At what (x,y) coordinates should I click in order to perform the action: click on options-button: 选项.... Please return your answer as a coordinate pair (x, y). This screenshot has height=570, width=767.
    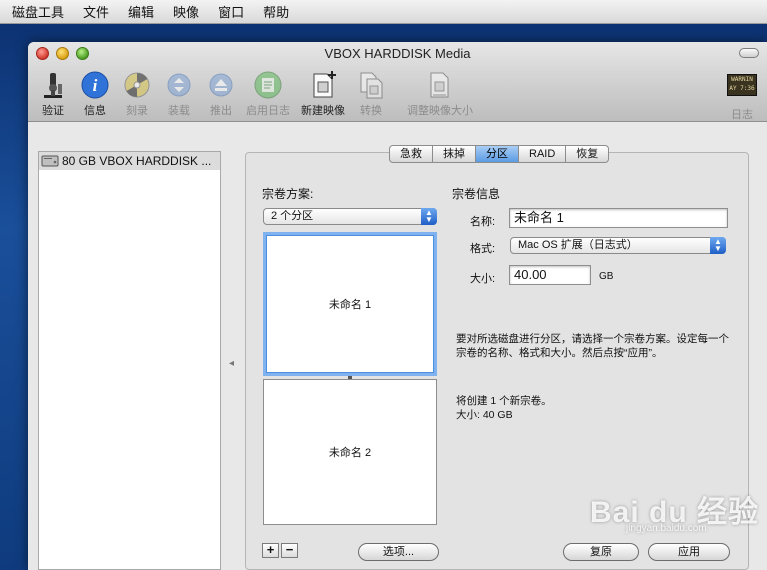
    Looking at the image, I should click on (398, 552).